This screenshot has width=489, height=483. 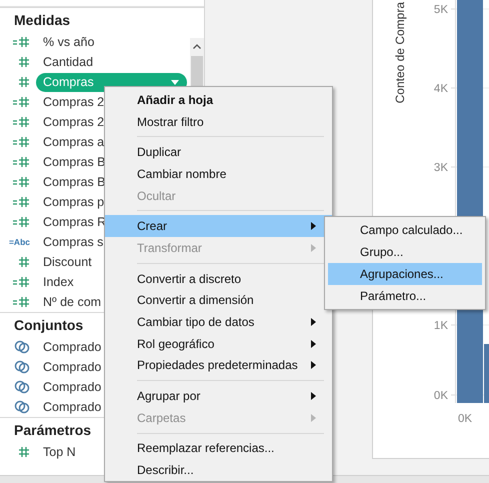 I want to click on field-name: Compras p, so click(x=73, y=202).